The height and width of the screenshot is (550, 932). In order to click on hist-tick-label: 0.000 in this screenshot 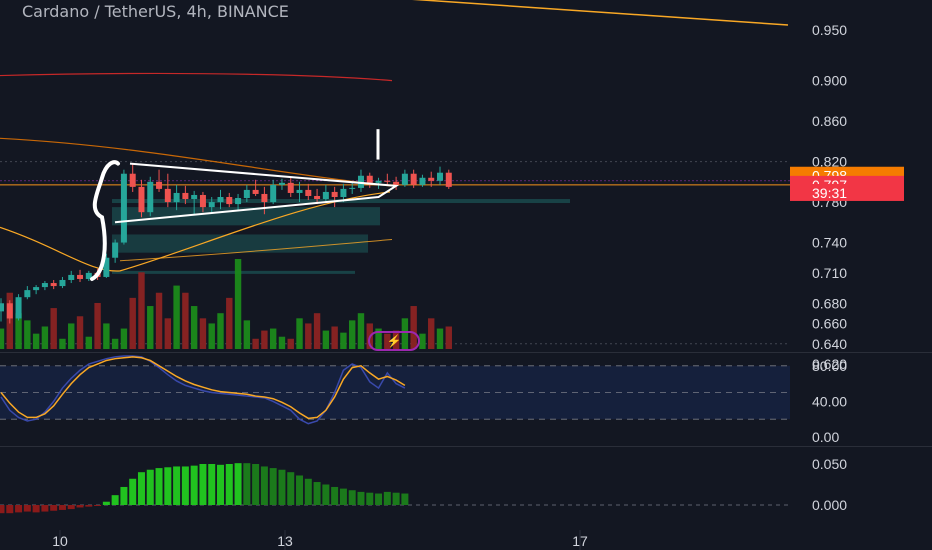, I will do `click(829, 505)`.